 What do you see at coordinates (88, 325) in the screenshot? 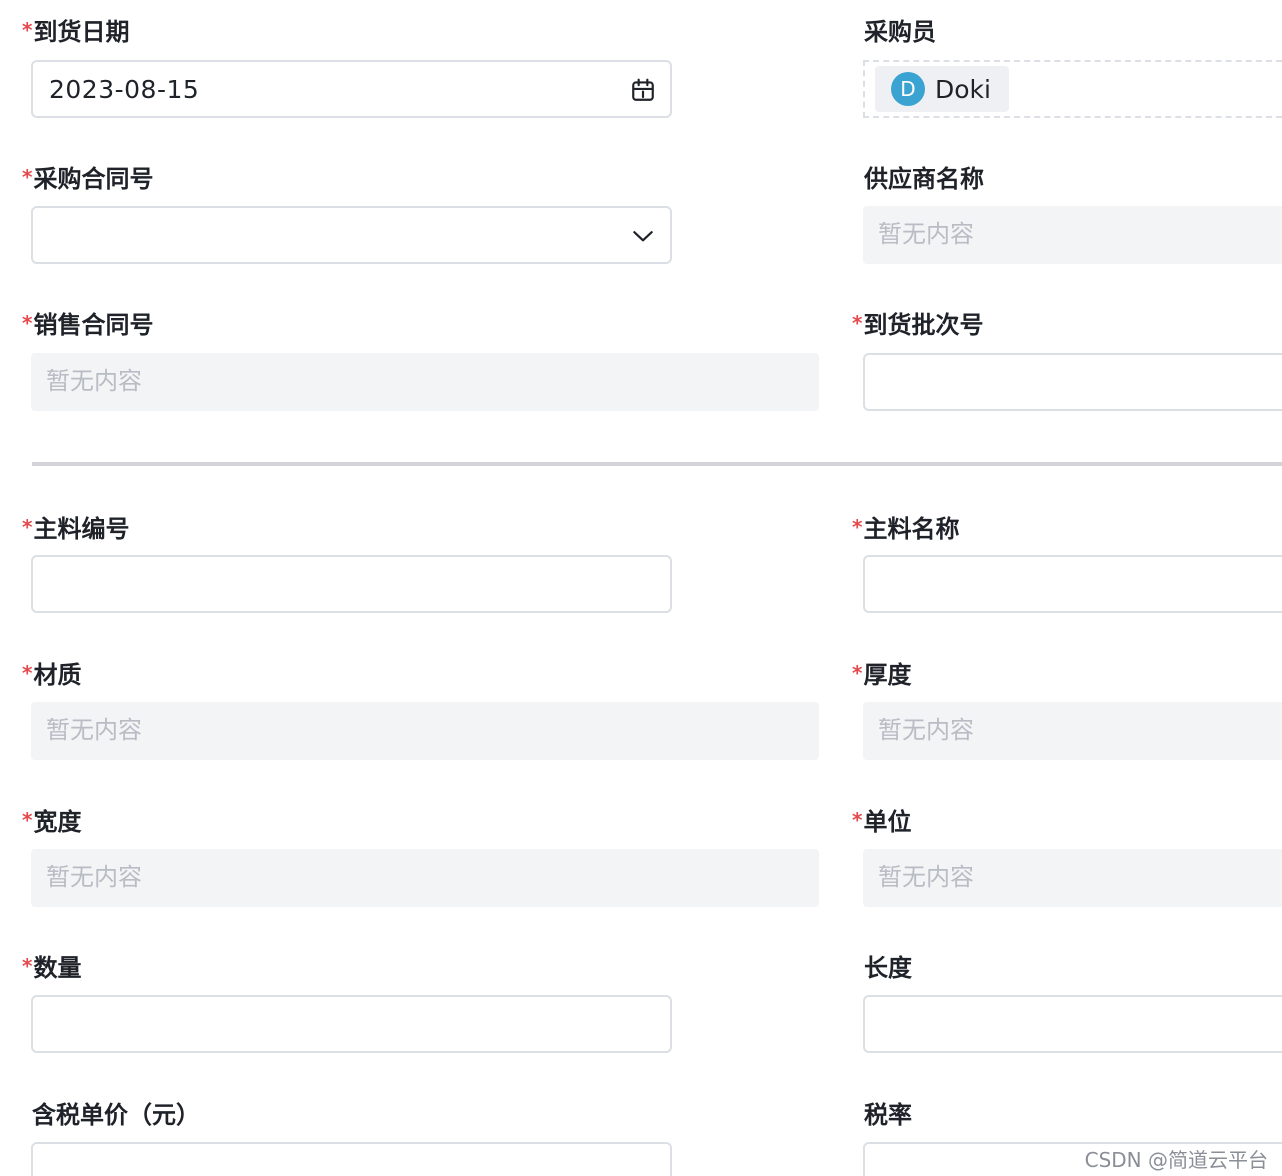
I see `sales-contract-no-label: *销售合同号` at bounding box center [88, 325].